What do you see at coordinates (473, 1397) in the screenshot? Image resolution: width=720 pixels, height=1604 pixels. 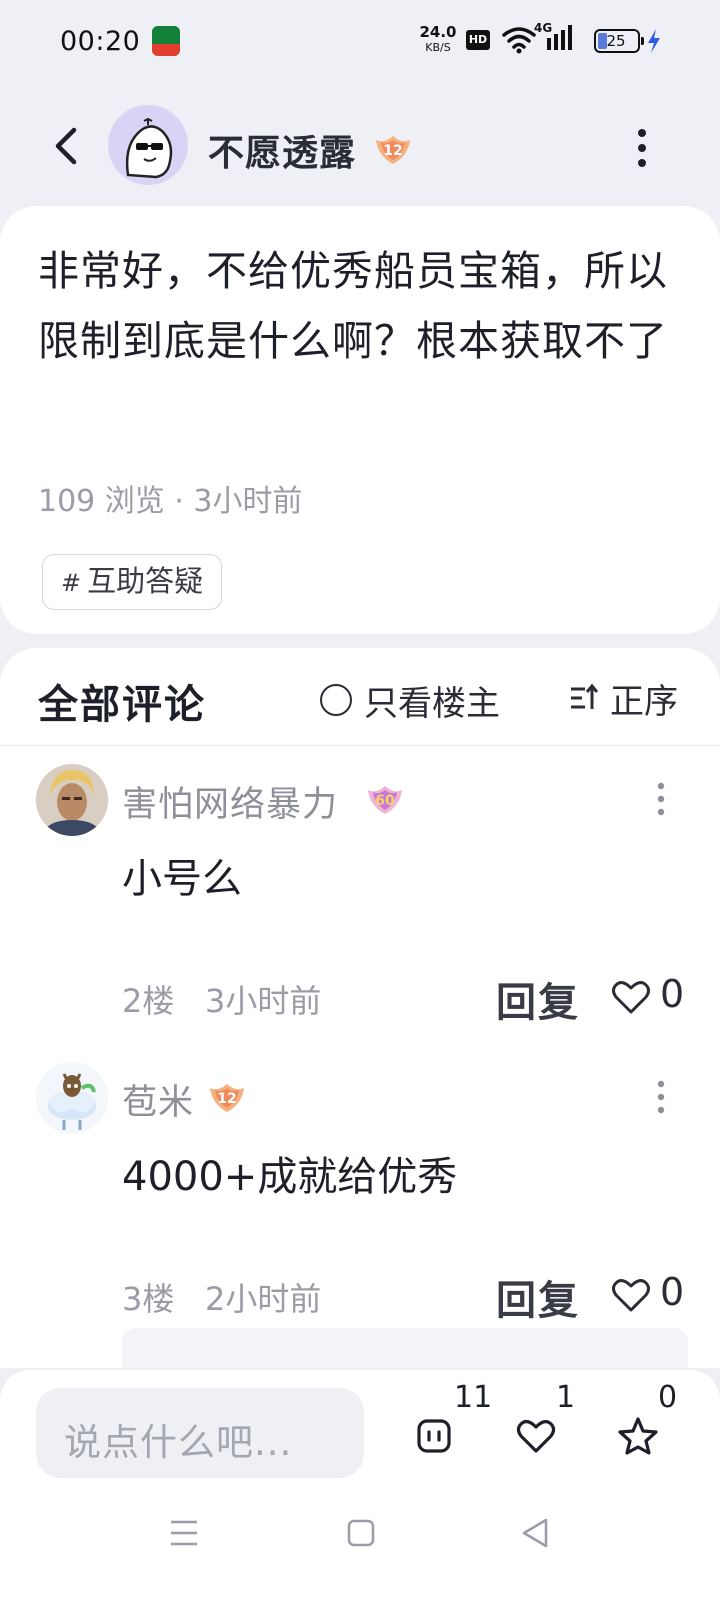 I see `comment-count: 11` at bounding box center [473, 1397].